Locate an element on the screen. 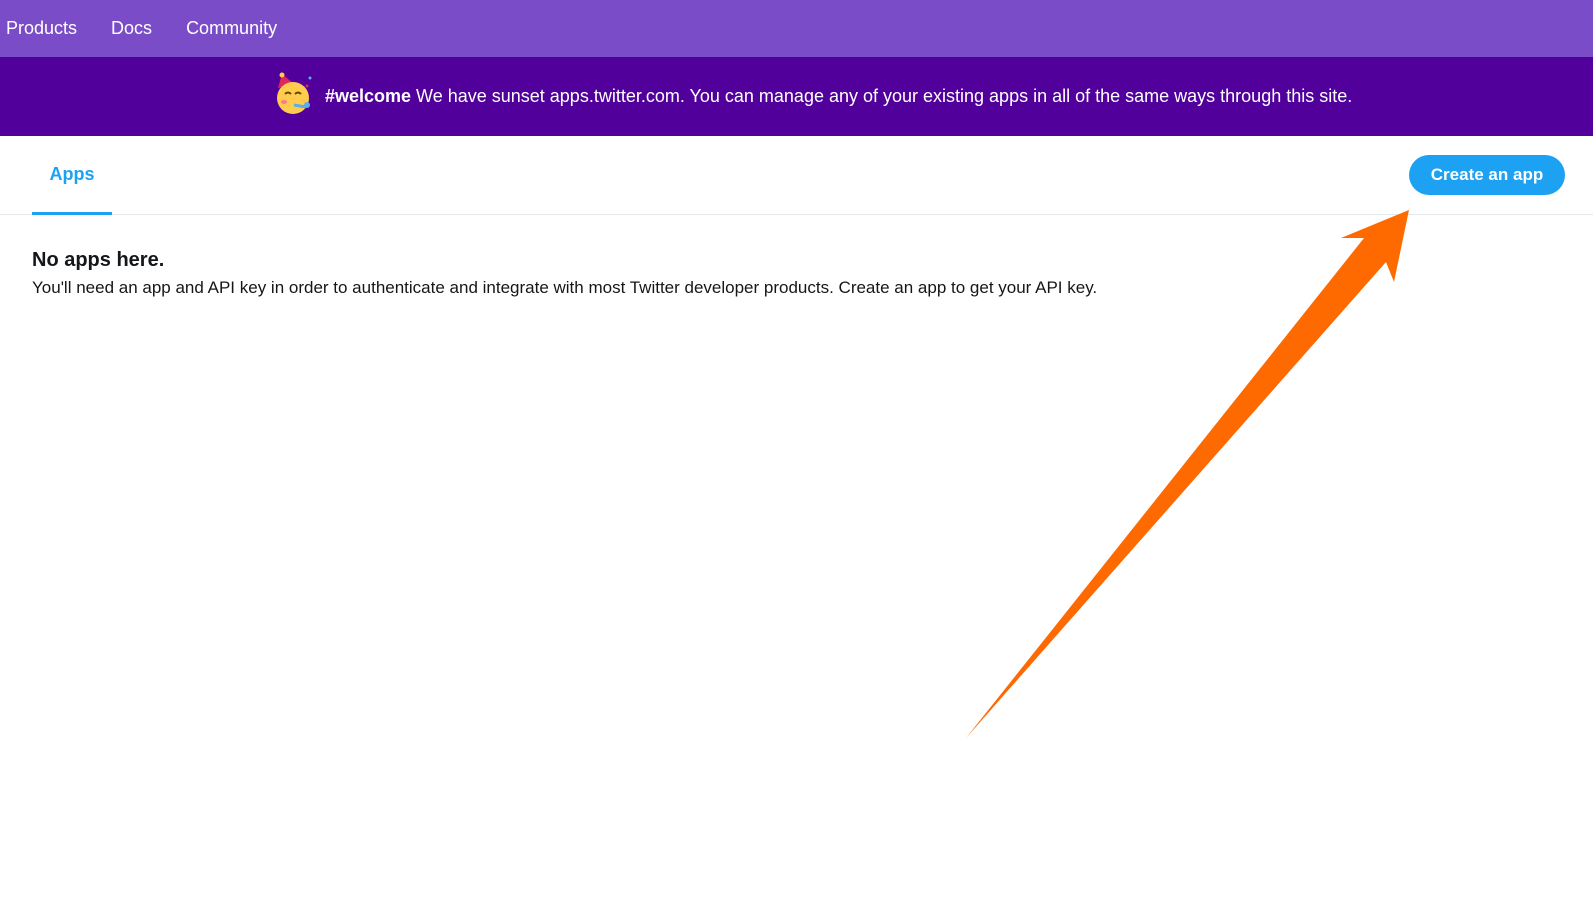 This screenshot has width=1593, height=898. create-app-button: Create an app is located at coordinates (1487, 175).